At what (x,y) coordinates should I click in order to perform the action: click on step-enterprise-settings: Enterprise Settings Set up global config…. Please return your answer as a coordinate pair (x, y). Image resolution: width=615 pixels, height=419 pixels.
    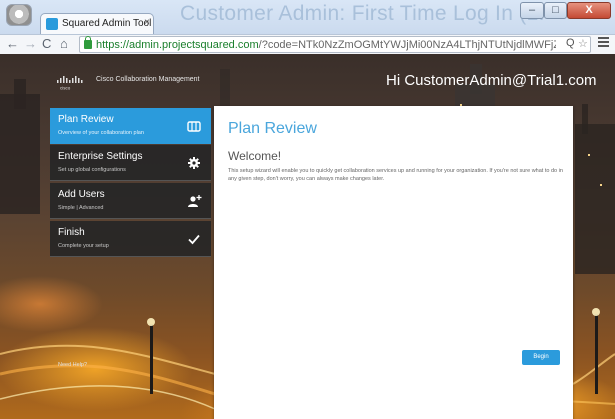
    Looking at the image, I should click on (130, 163).